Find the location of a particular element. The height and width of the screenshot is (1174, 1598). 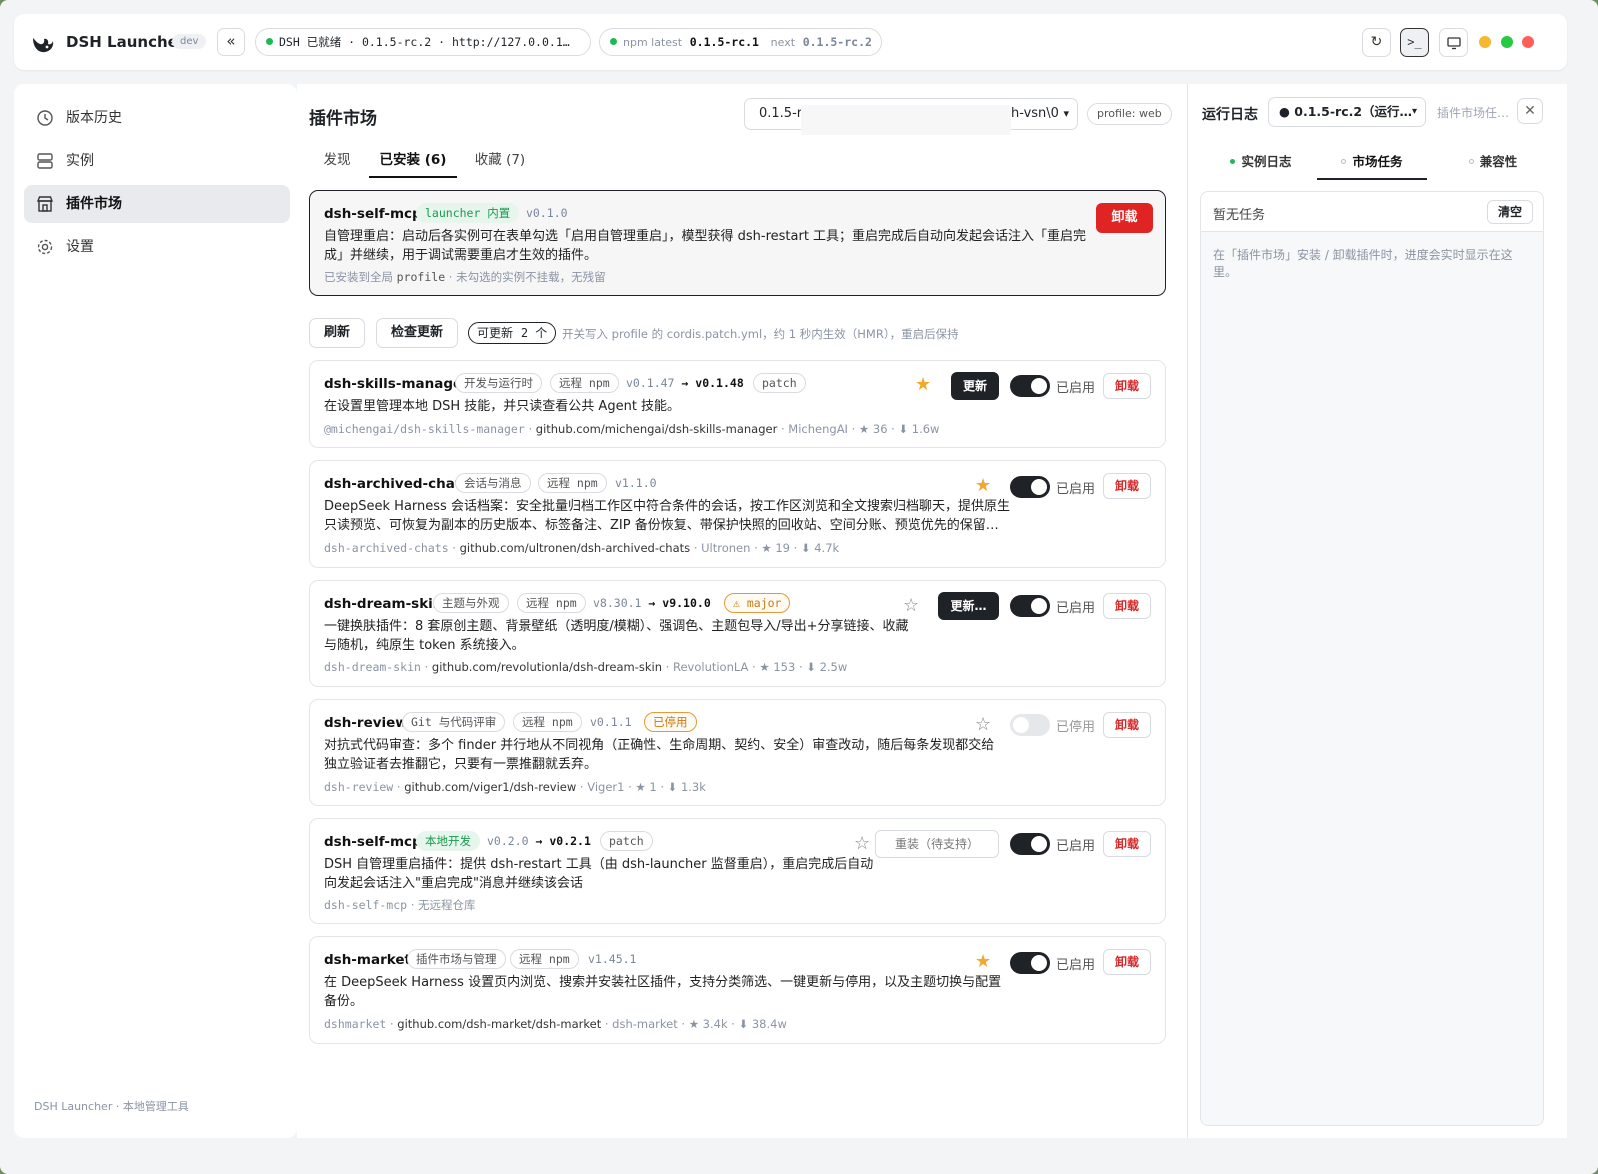

clear-tasks-button: 清空 is located at coordinates (1509, 212).